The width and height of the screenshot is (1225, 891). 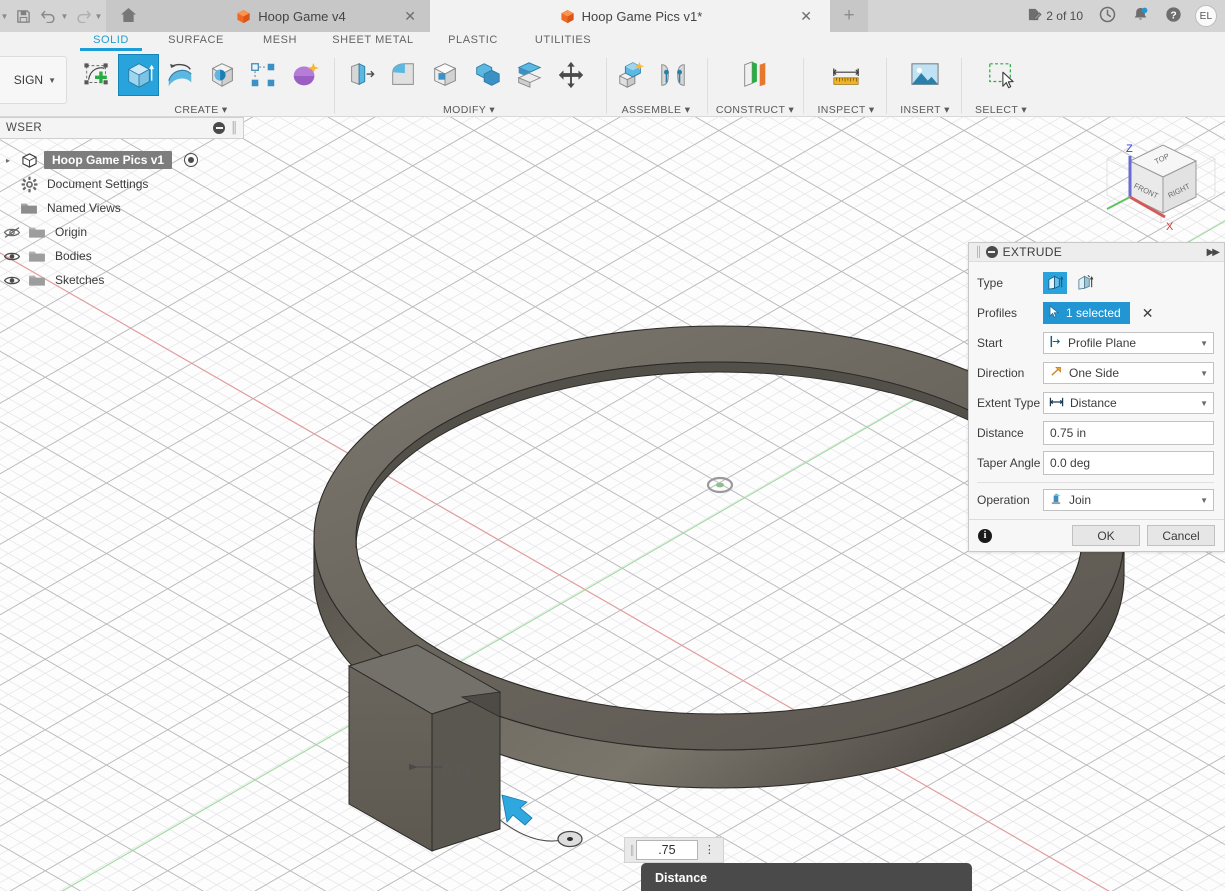 What do you see at coordinates (1107, 16) in the screenshot?
I see `recent-activity-button` at bounding box center [1107, 16].